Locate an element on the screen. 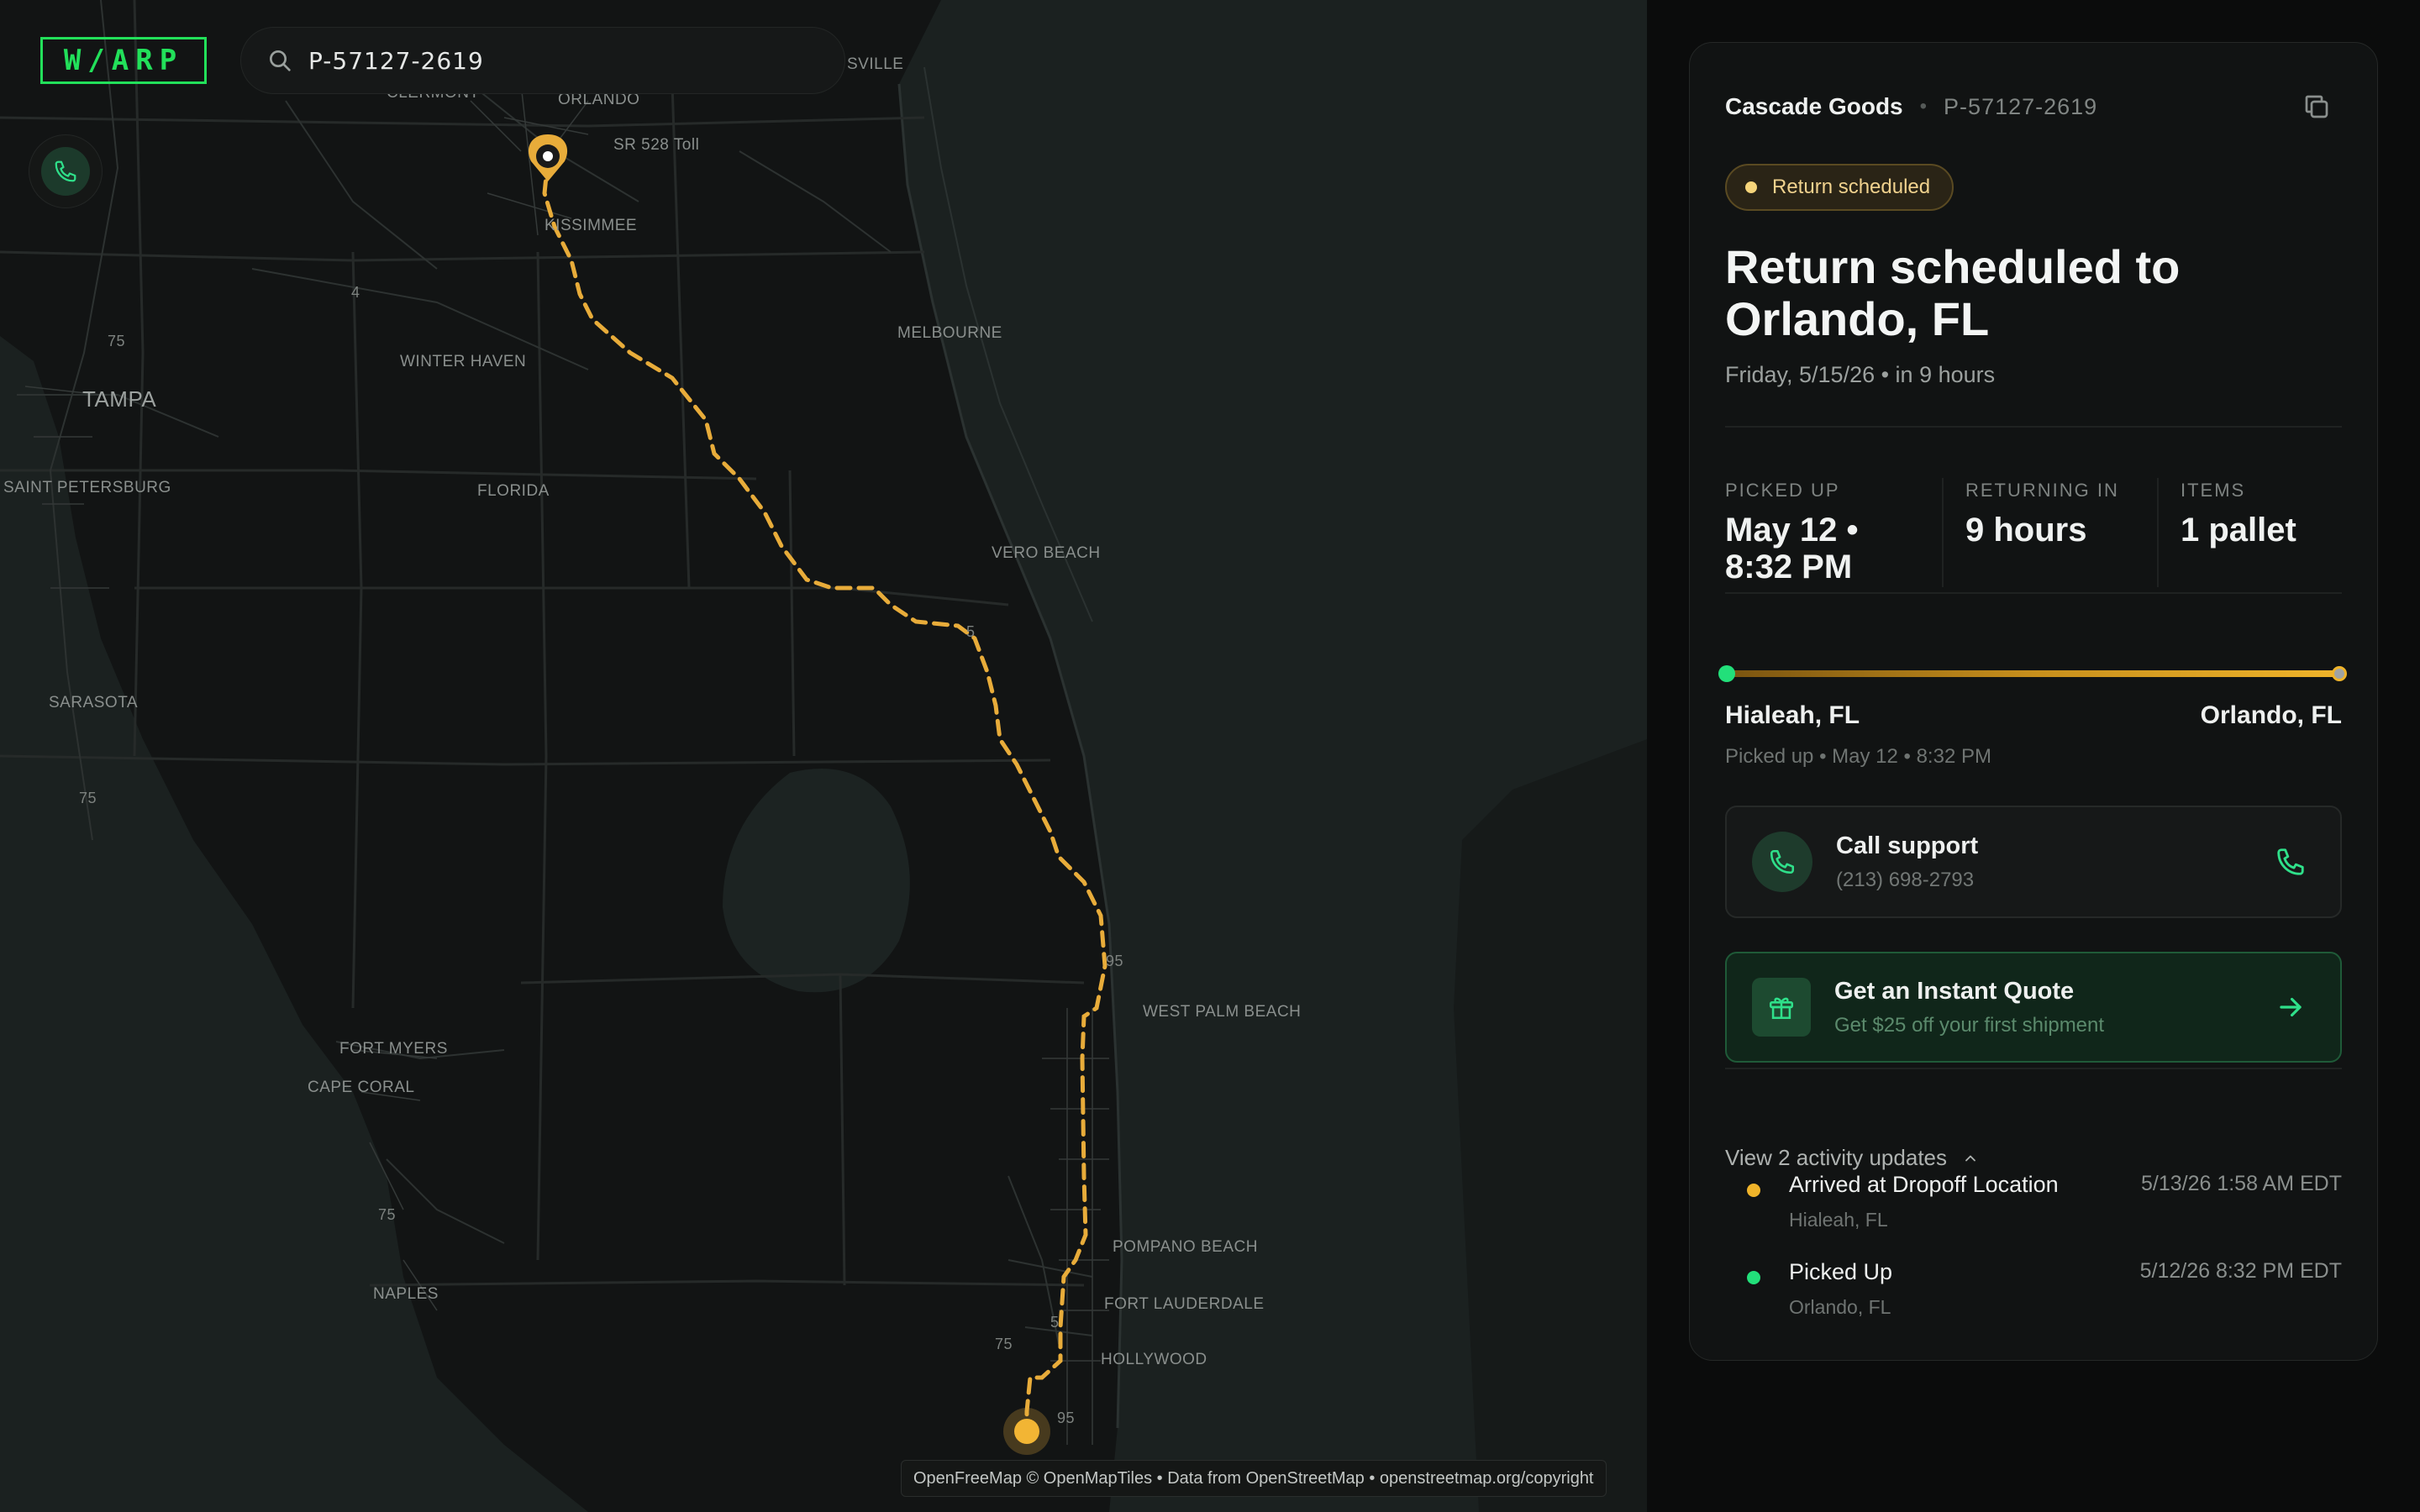  route-progress-bar is located at coordinates (2033, 673).